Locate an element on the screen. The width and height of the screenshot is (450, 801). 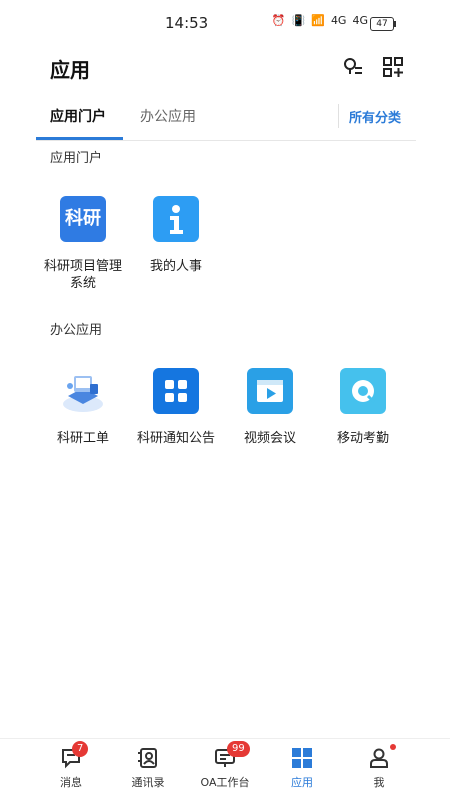
section-title-app-portal: 应用门户 is located at coordinates (76, 158).